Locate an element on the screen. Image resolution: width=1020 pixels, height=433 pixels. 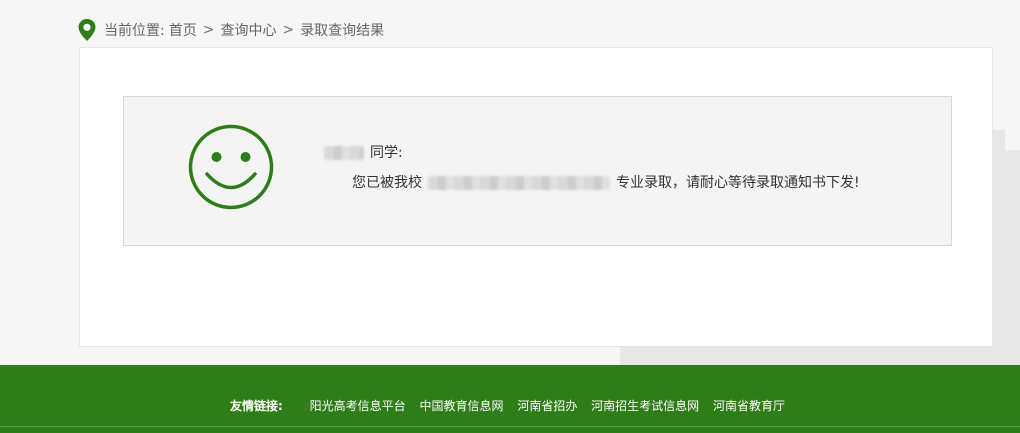
footer-link-admission-office: 河南省招办 is located at coordinates (547, 406).